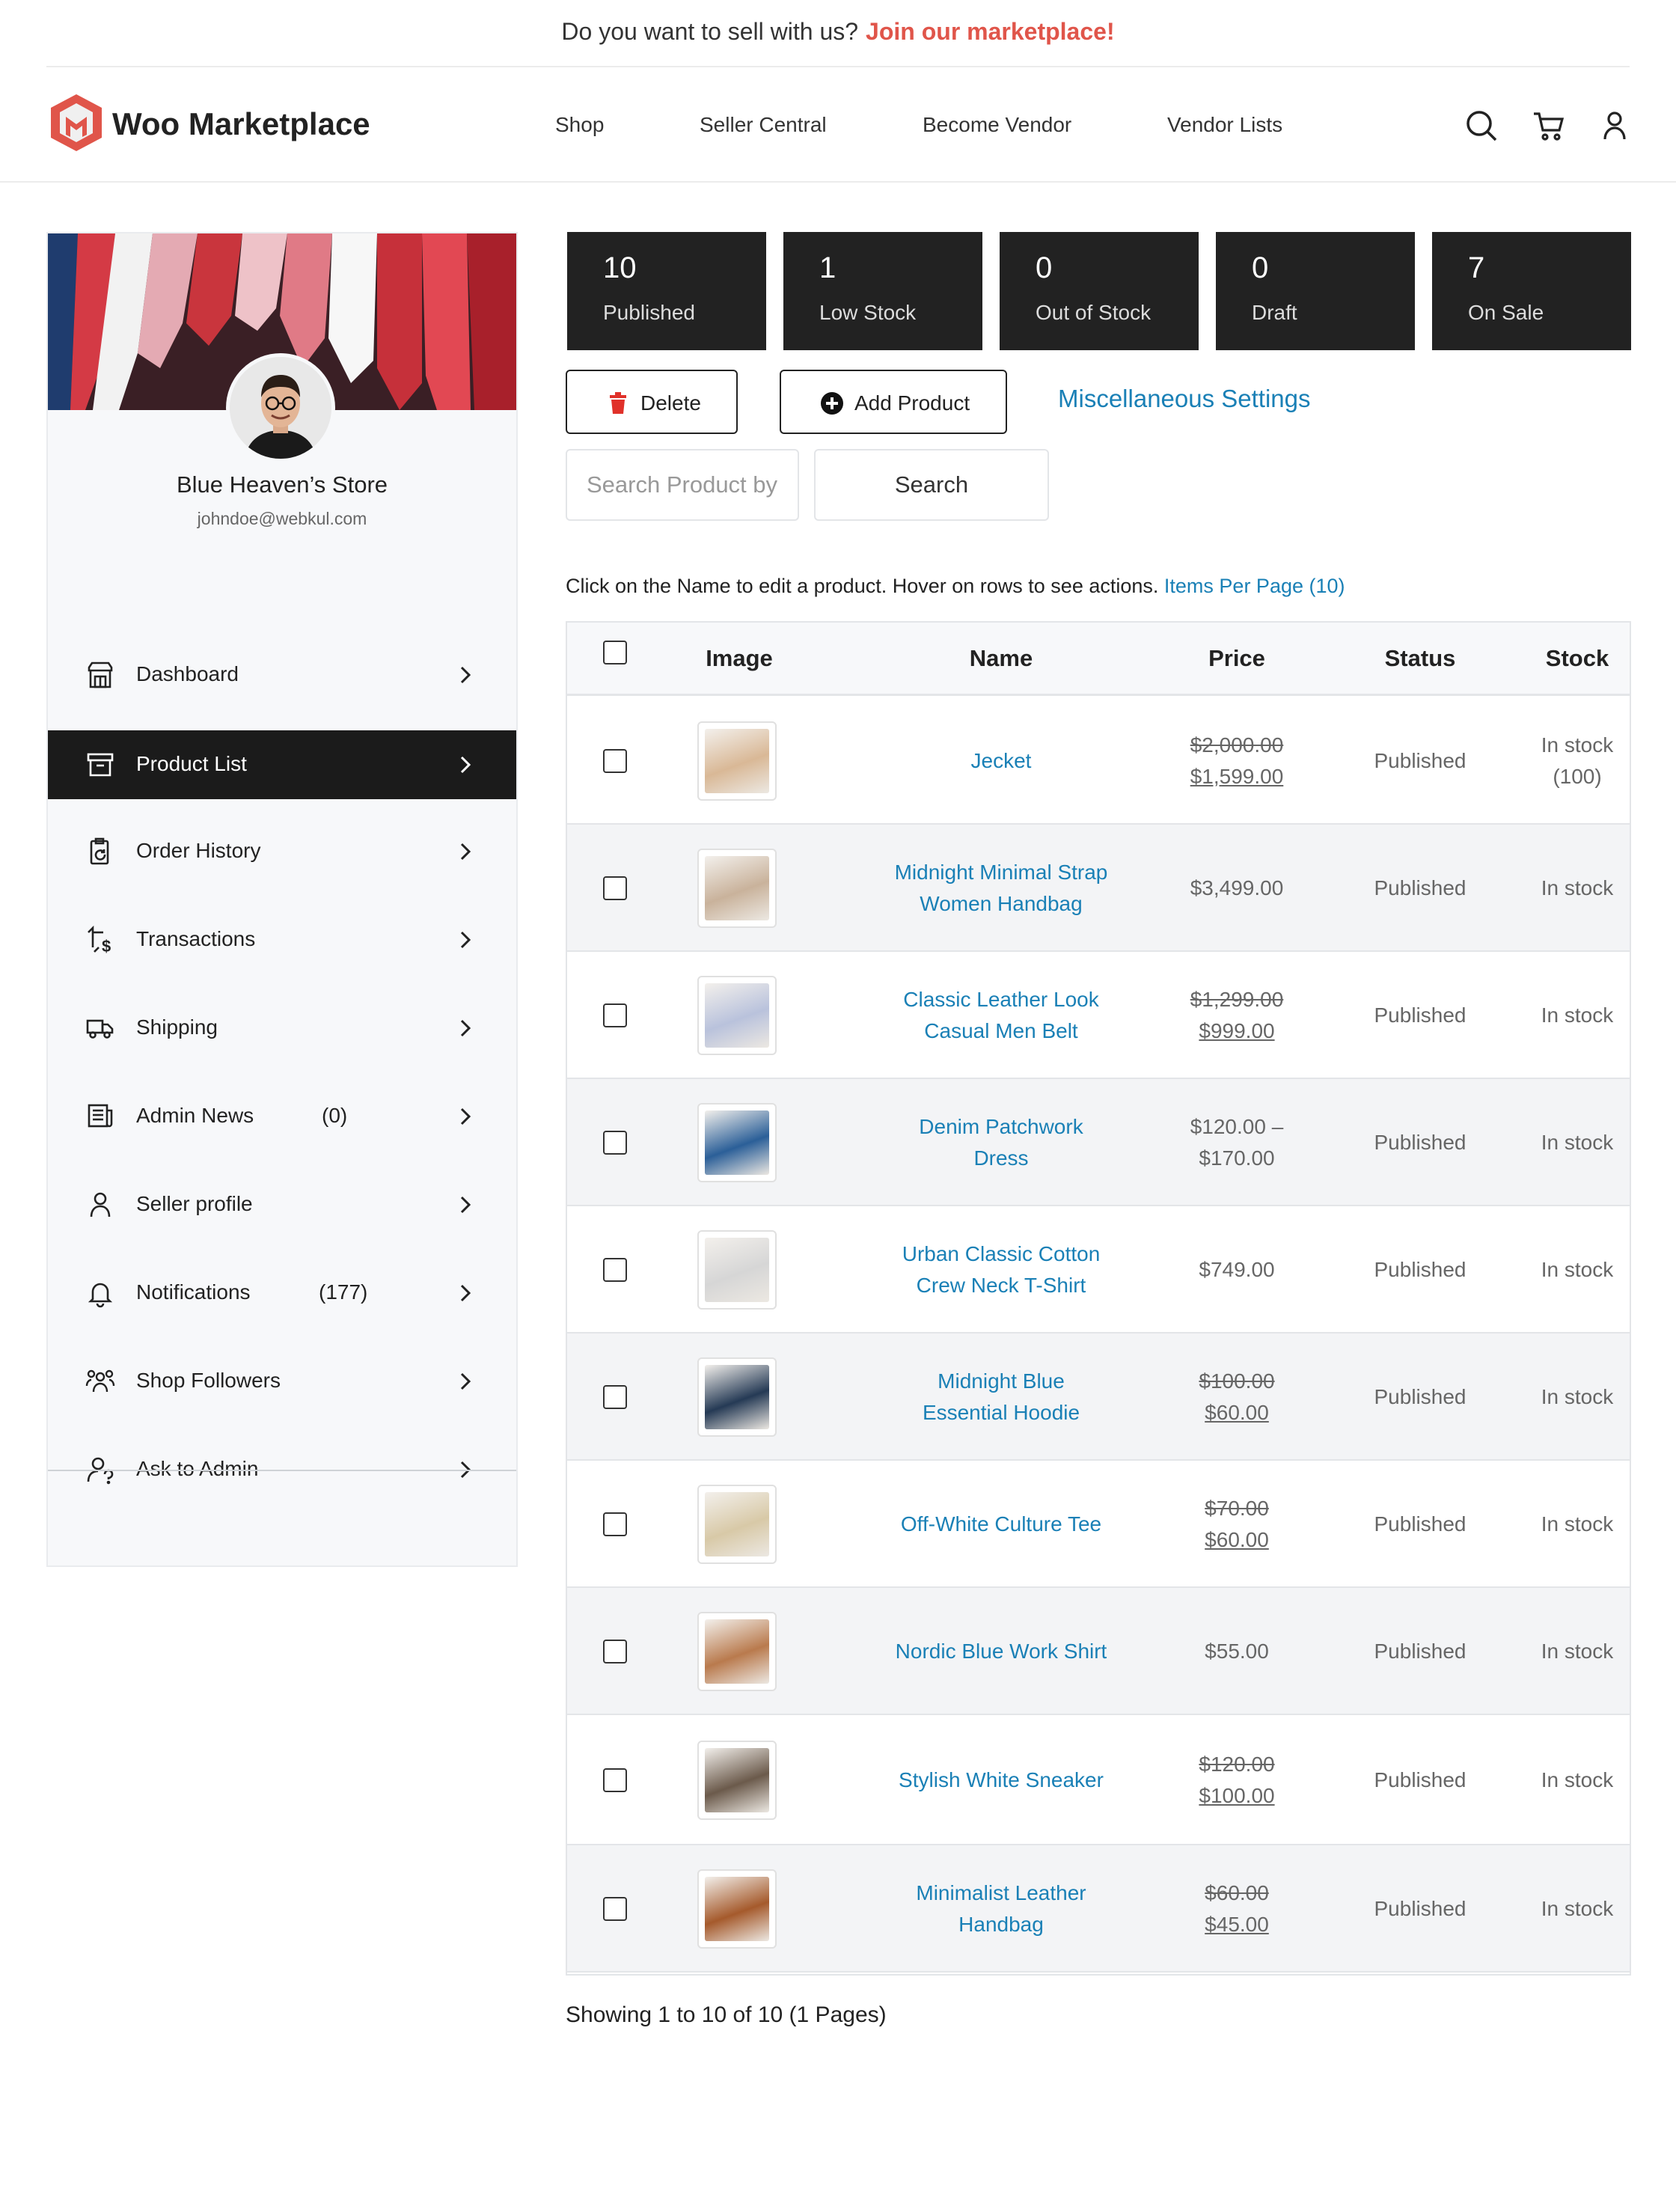  Describe the element at coordinates (1236, 1397) in the screenshot. I see `product-price: $100.00 $60.00` at that location.